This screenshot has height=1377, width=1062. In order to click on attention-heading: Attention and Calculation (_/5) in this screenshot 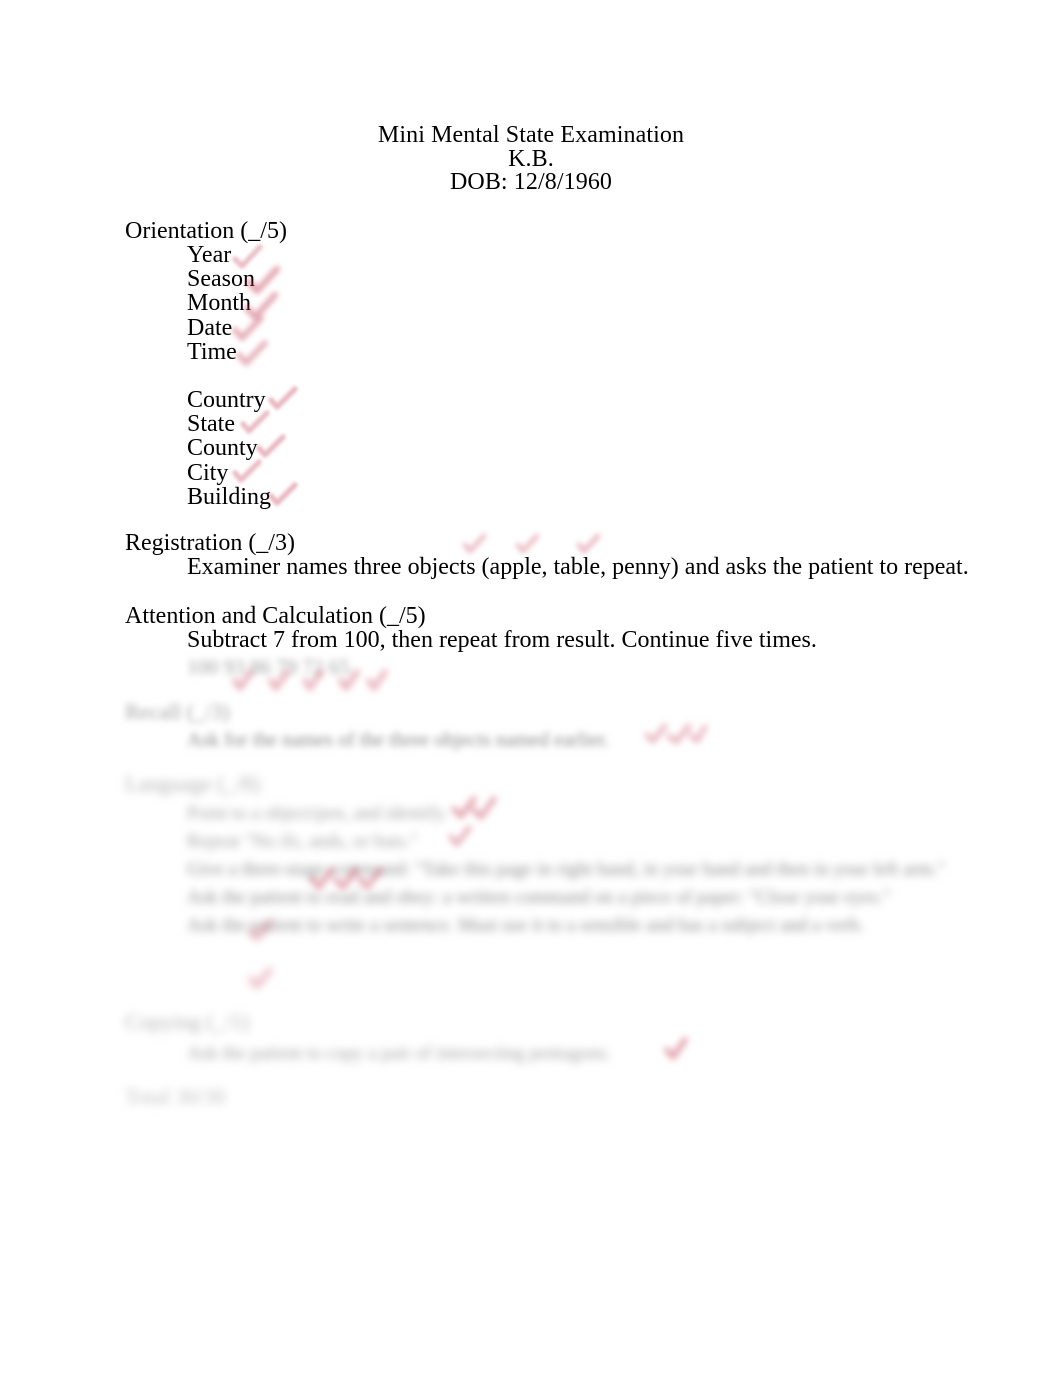, I will do `click(275, 616)`.